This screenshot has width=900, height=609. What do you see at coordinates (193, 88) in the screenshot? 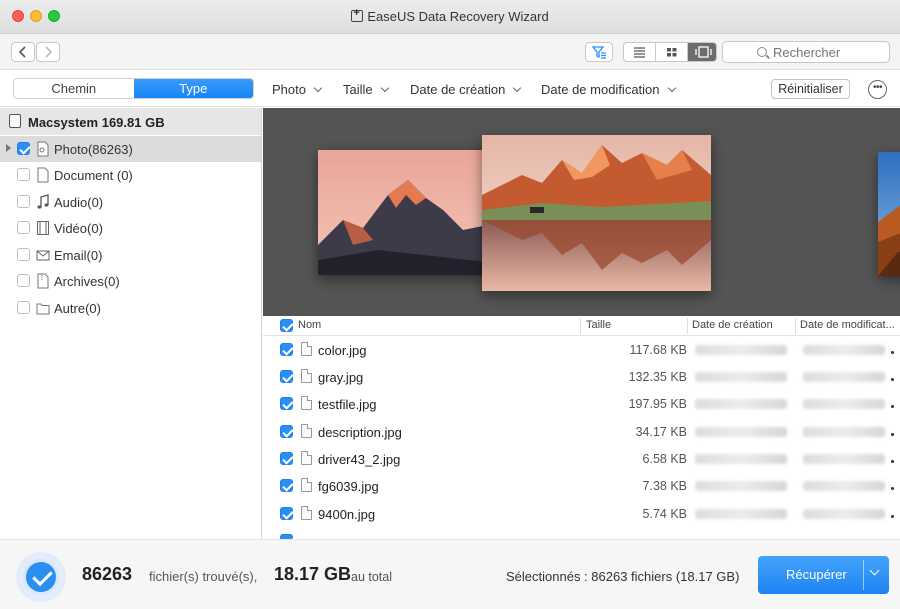
I see `tab-type: Type` at bounding box center [193, 88].